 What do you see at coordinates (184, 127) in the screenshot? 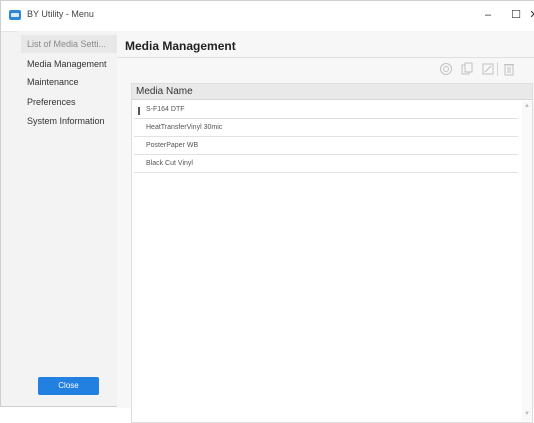
I see `media-name: HeatTransferVinyl 30mic` at bounding box center [184, 127].